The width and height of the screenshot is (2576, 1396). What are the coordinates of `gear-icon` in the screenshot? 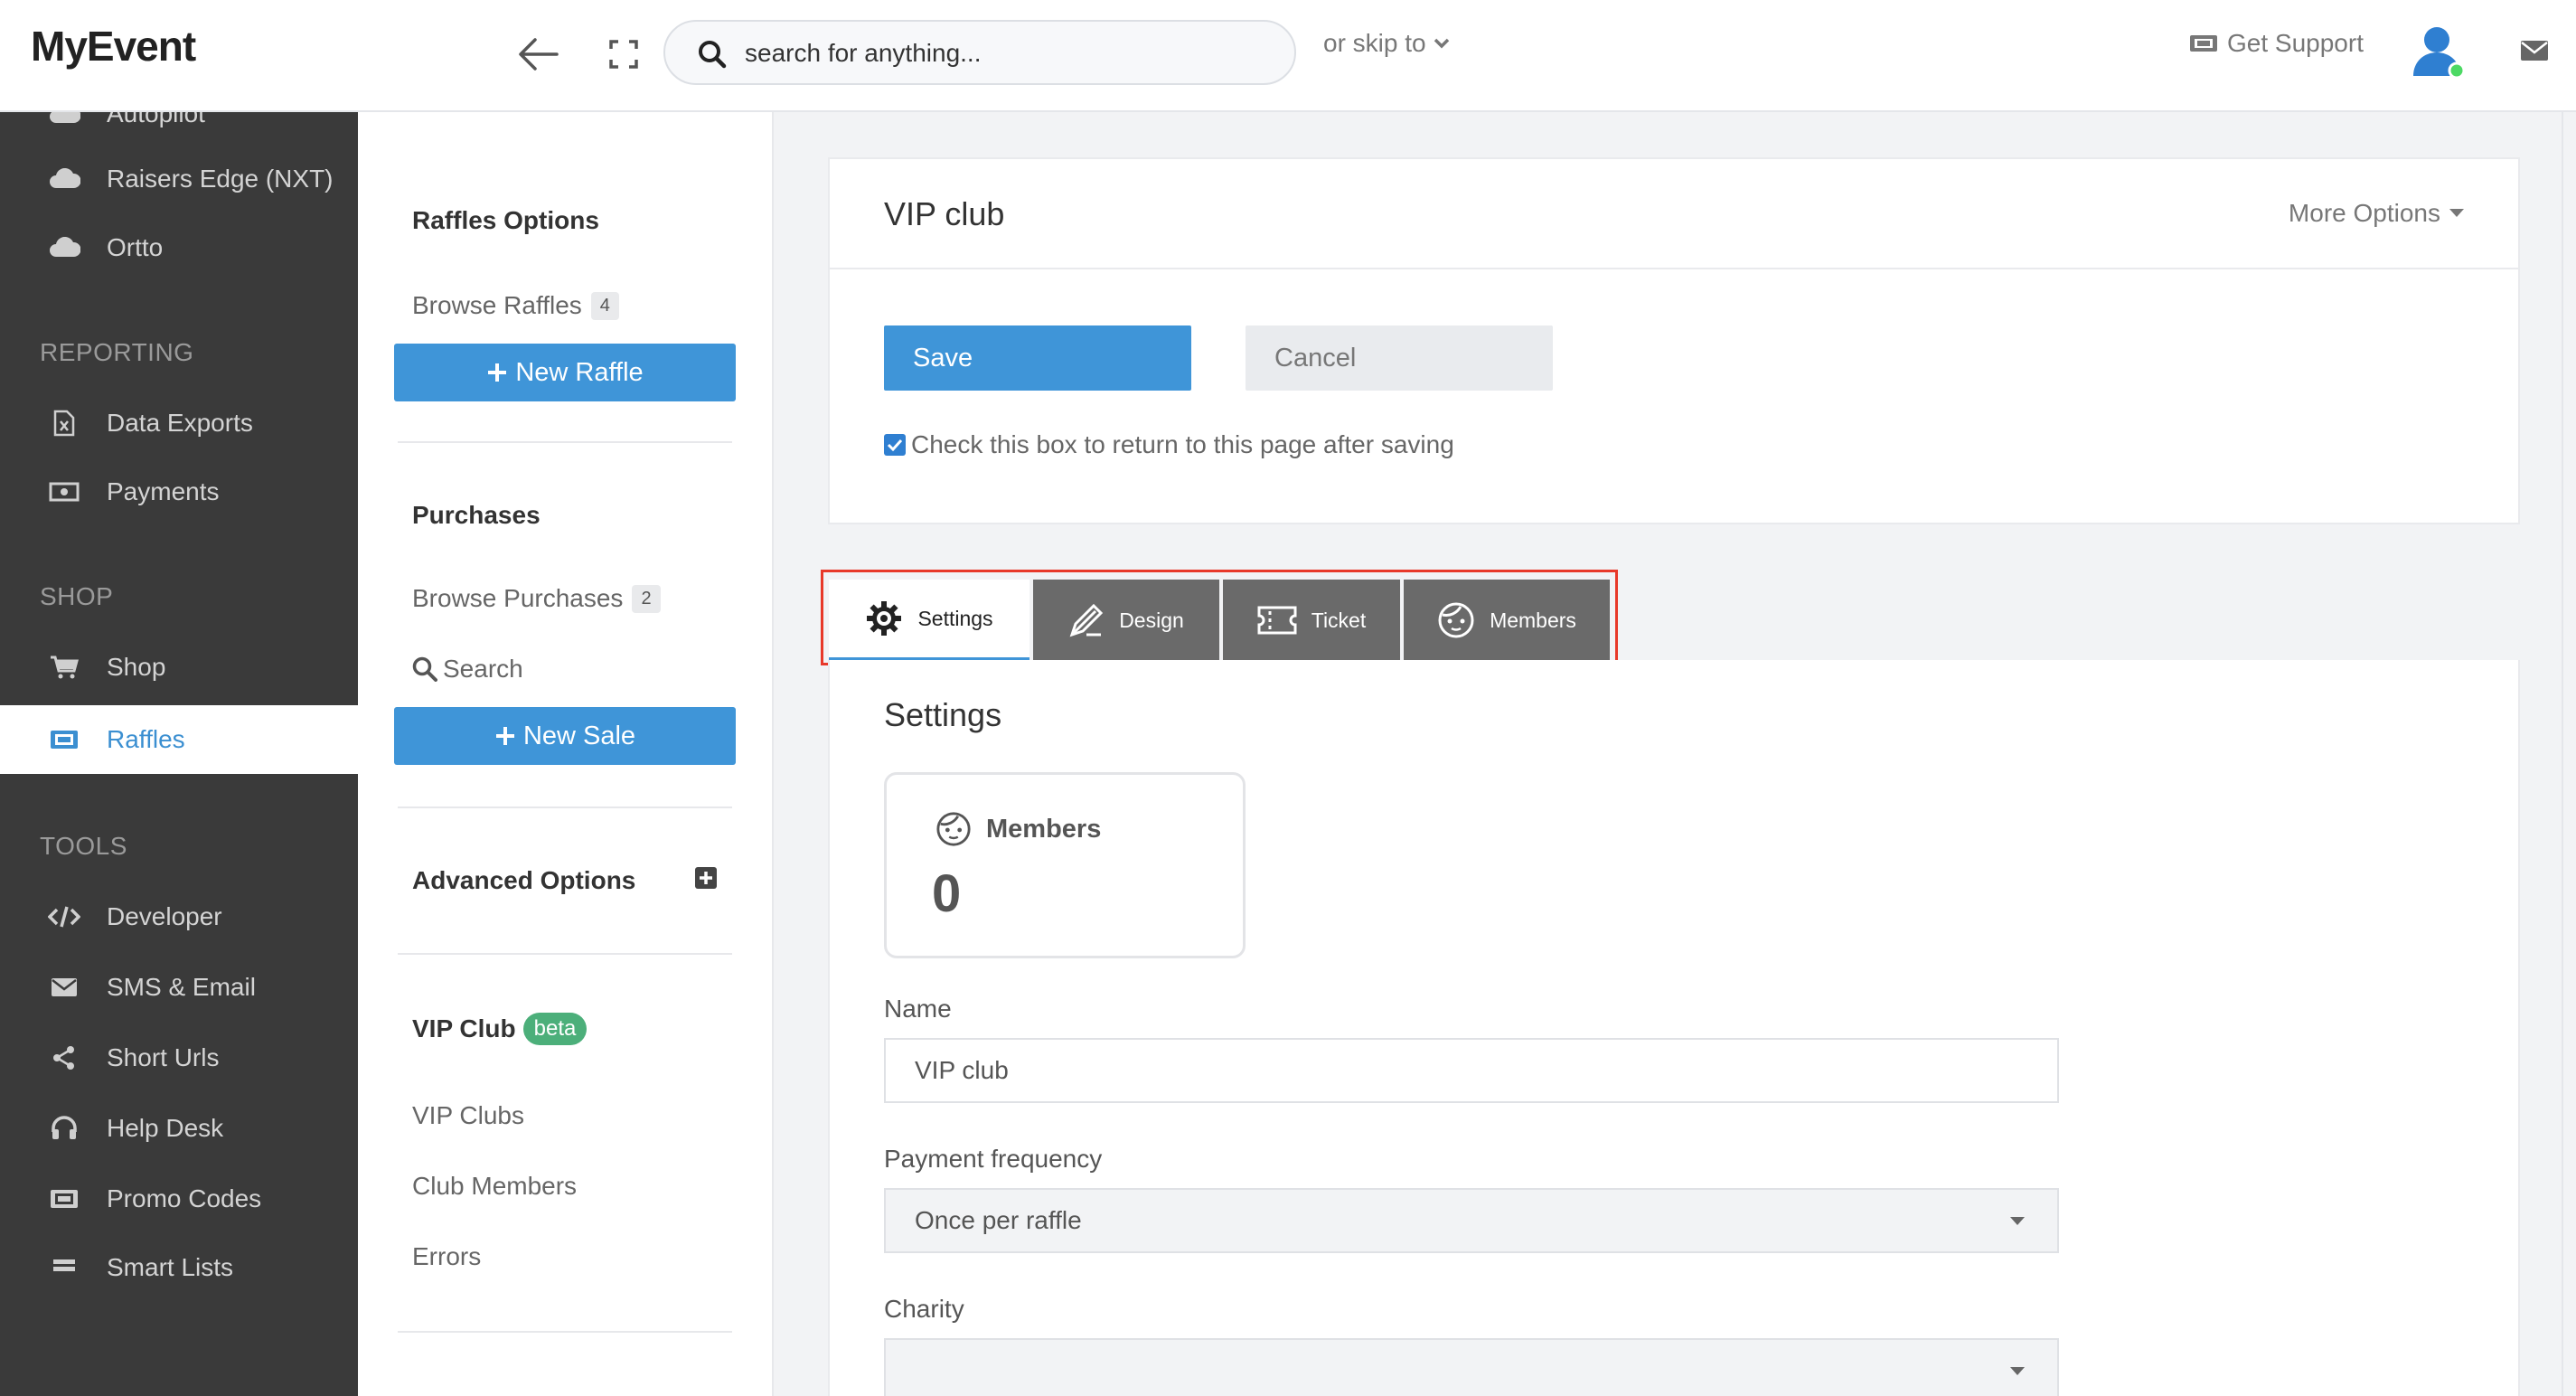 It's located at (884, 618).